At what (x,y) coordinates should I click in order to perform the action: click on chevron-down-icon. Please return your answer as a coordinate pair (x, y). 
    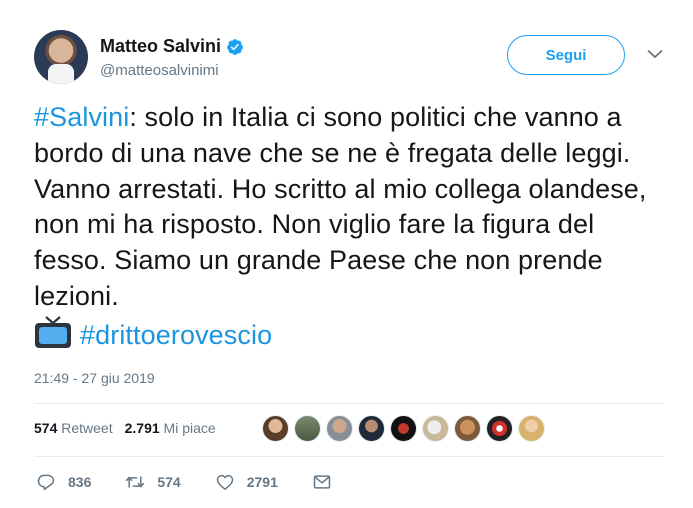
    Looking at the image, I should click on (655, 54).